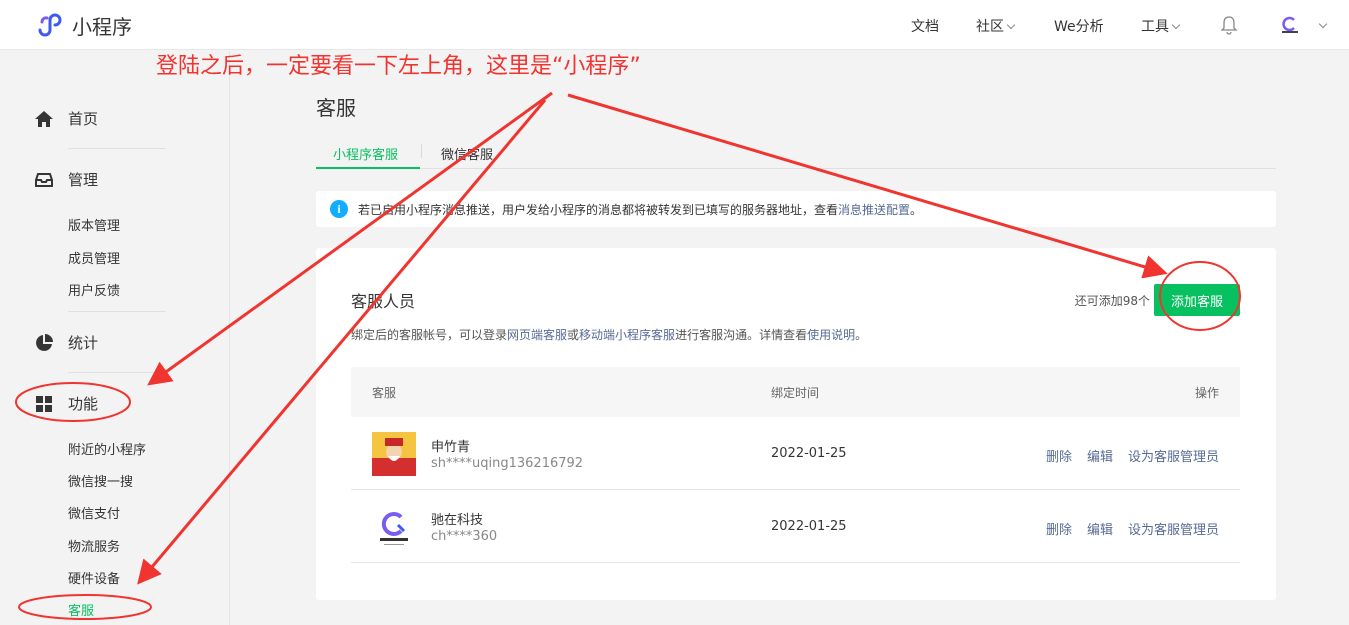 This screenshot has width=1349, height=625. Describe the element at coordinates (66, 118) in the screenshot. I see `sidebar-item-home: 首页` at that location.